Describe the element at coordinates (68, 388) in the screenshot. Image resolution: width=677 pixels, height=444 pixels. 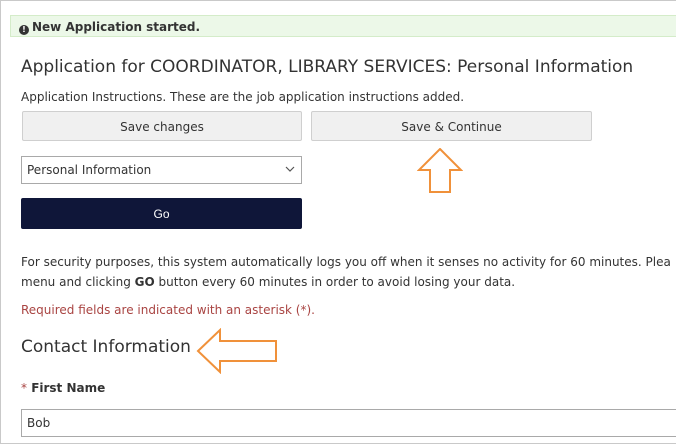
I see `first-name-label-text: First Name` at that location.